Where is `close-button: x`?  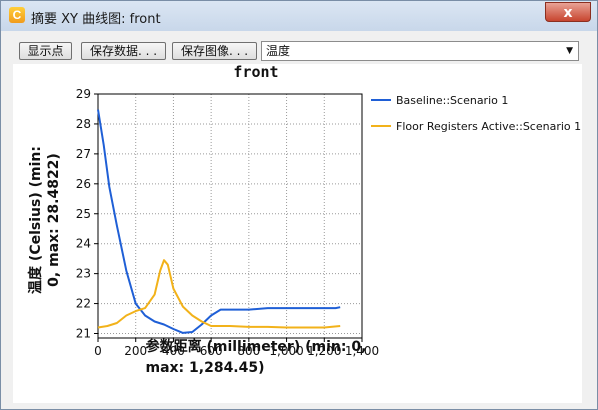 close-button: x is located at coordinates (568, 12).